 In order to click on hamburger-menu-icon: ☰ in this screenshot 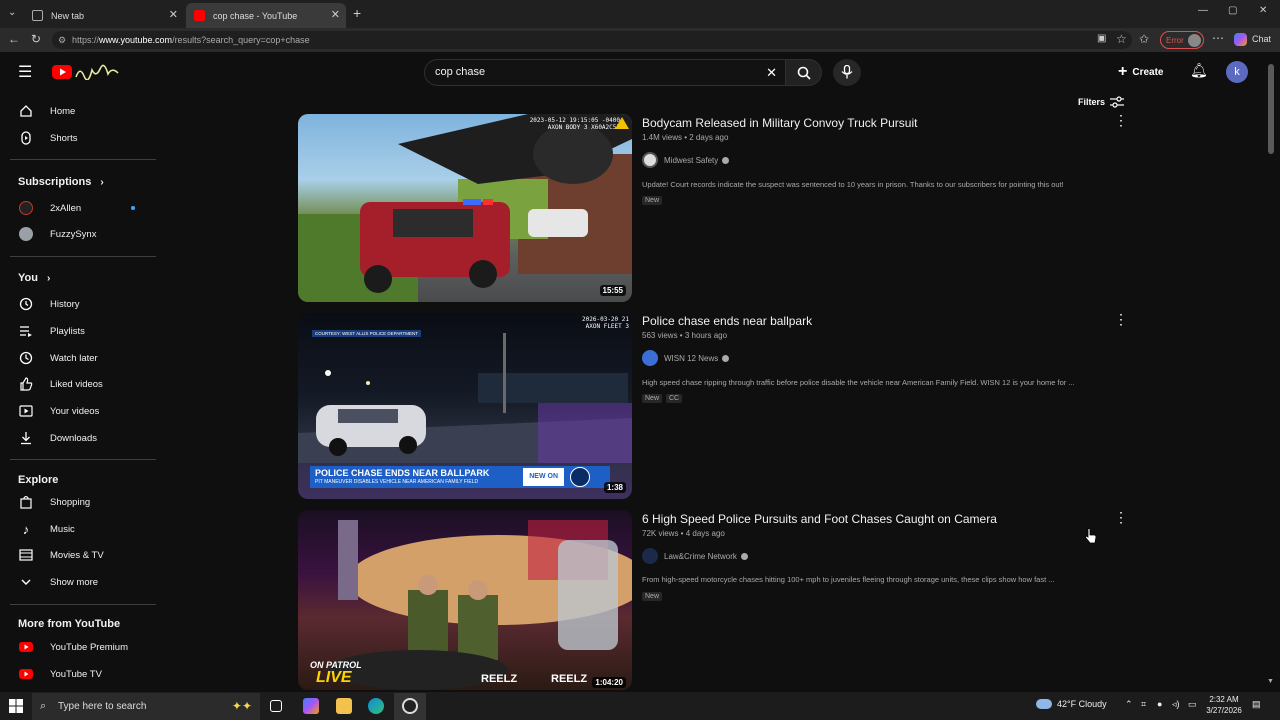, I will do `click(25, 72)`.